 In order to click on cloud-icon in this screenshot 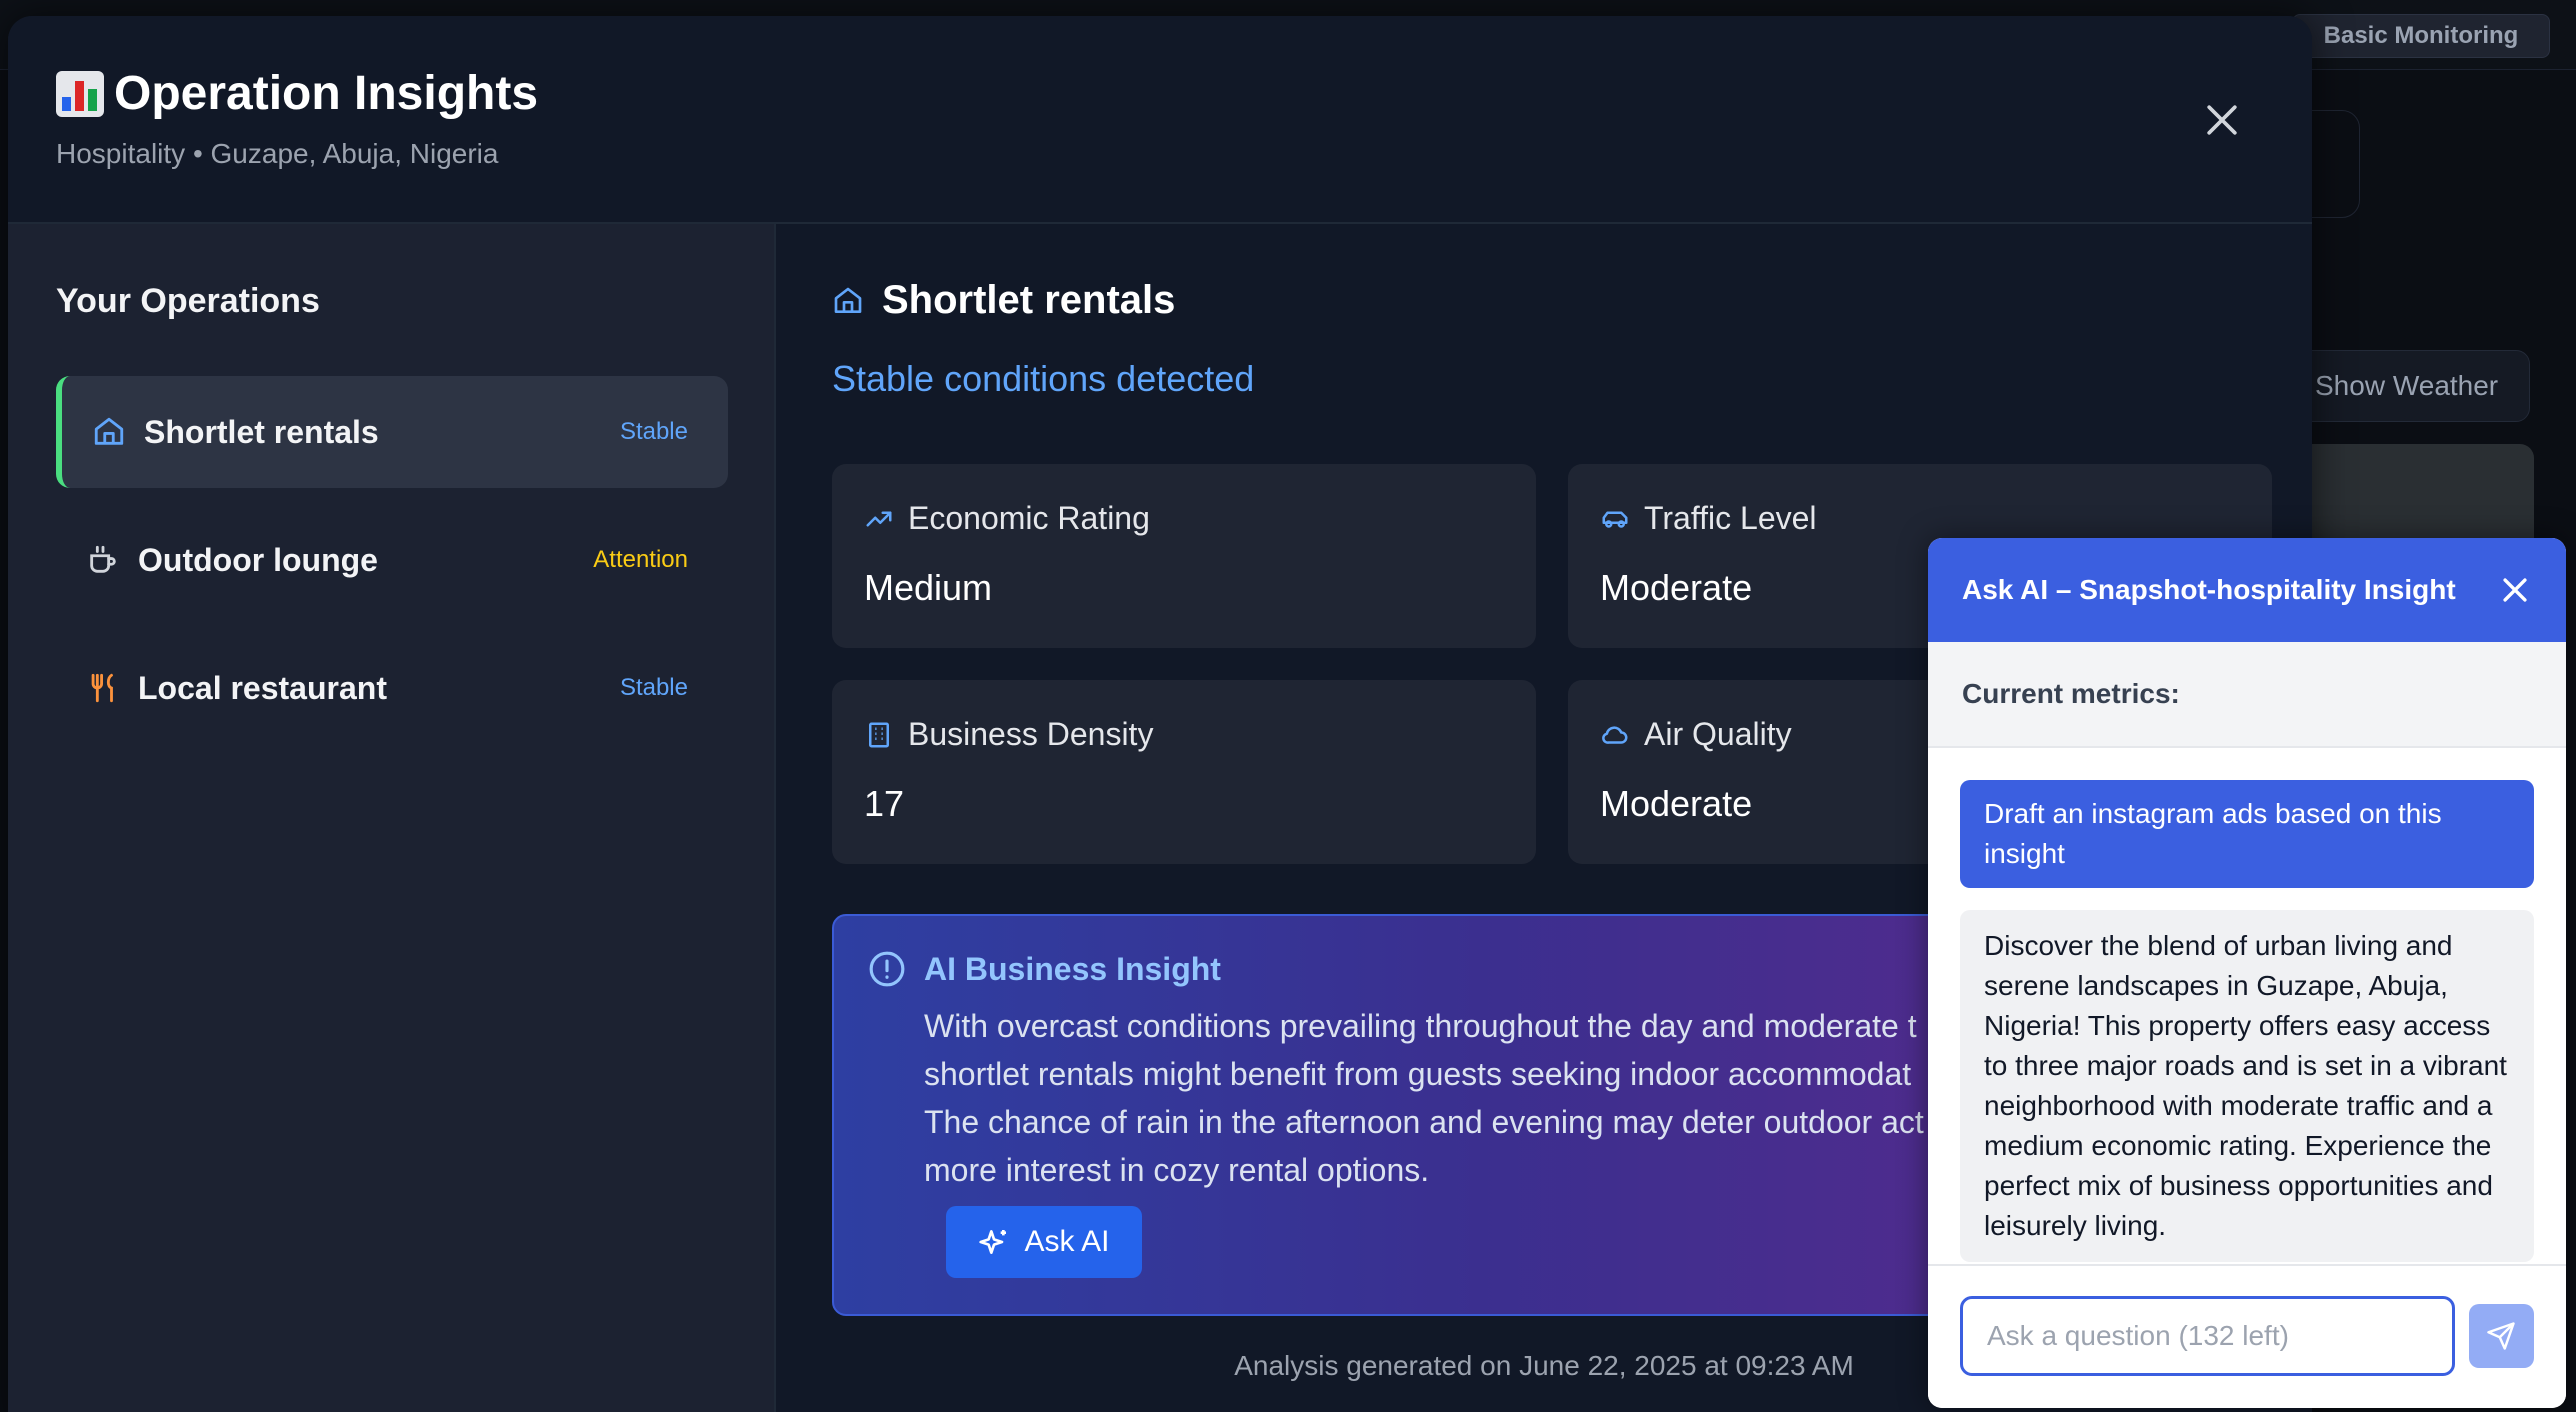, I will do `click(1615, 734)`.